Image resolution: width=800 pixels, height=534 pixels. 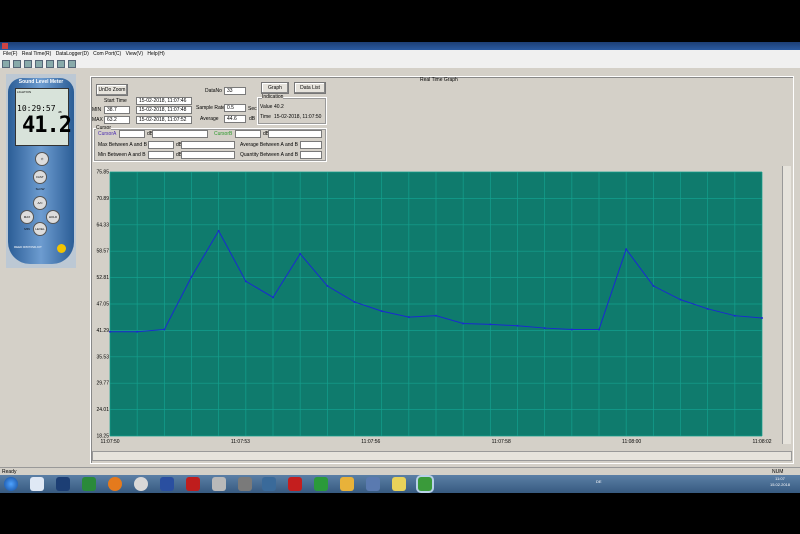 What do you see at coordinates (161, 155) in the screenshot?
I see `min-between-value` at bounding box center [161, 155].